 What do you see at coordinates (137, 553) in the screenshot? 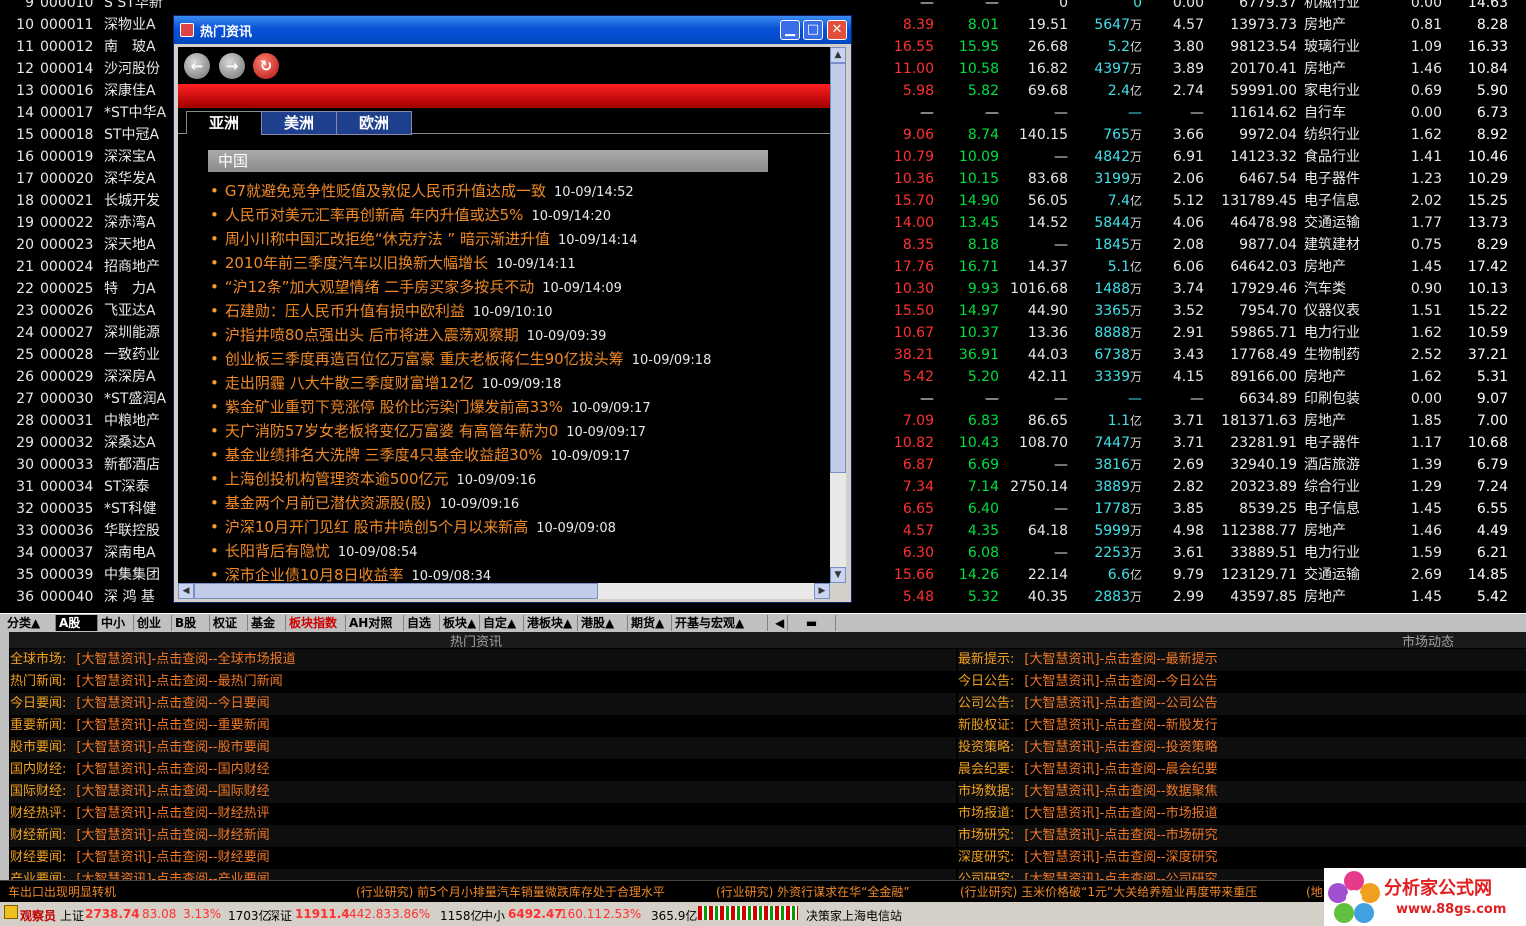
I see `stock-name: 深南电A` at bounding box center [137, 553].